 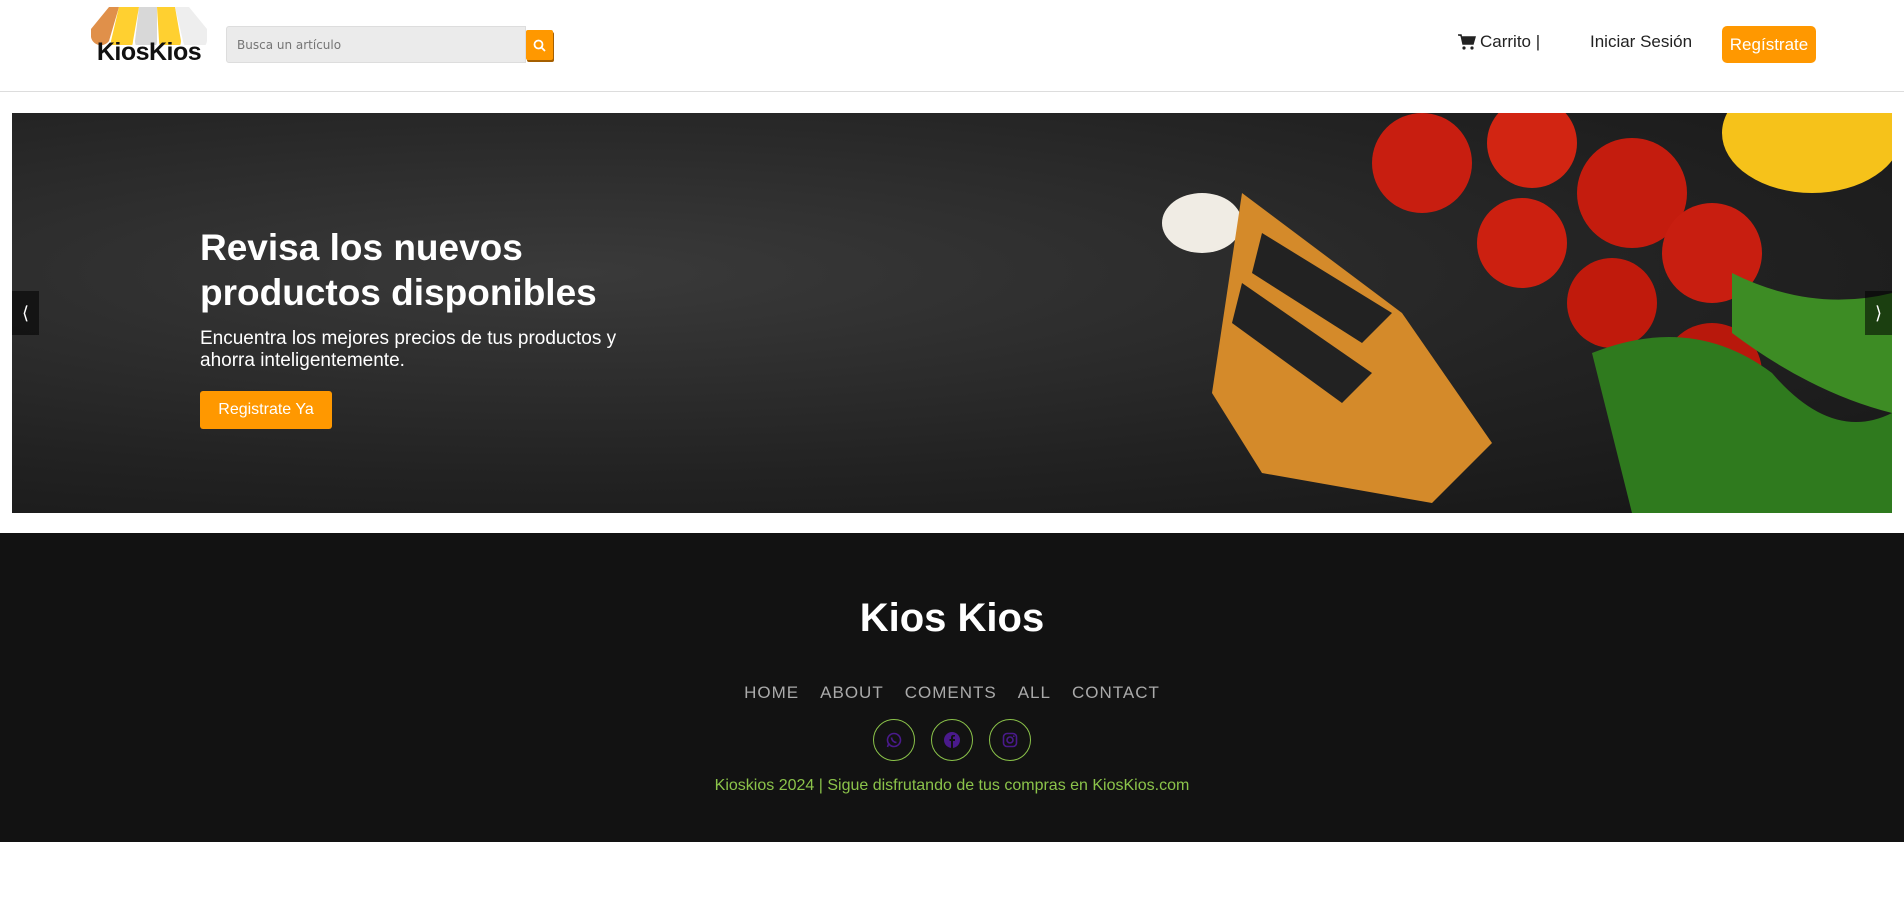 I want to click on footer-link-contact: CONTACT, so click(x=1116, y=693).